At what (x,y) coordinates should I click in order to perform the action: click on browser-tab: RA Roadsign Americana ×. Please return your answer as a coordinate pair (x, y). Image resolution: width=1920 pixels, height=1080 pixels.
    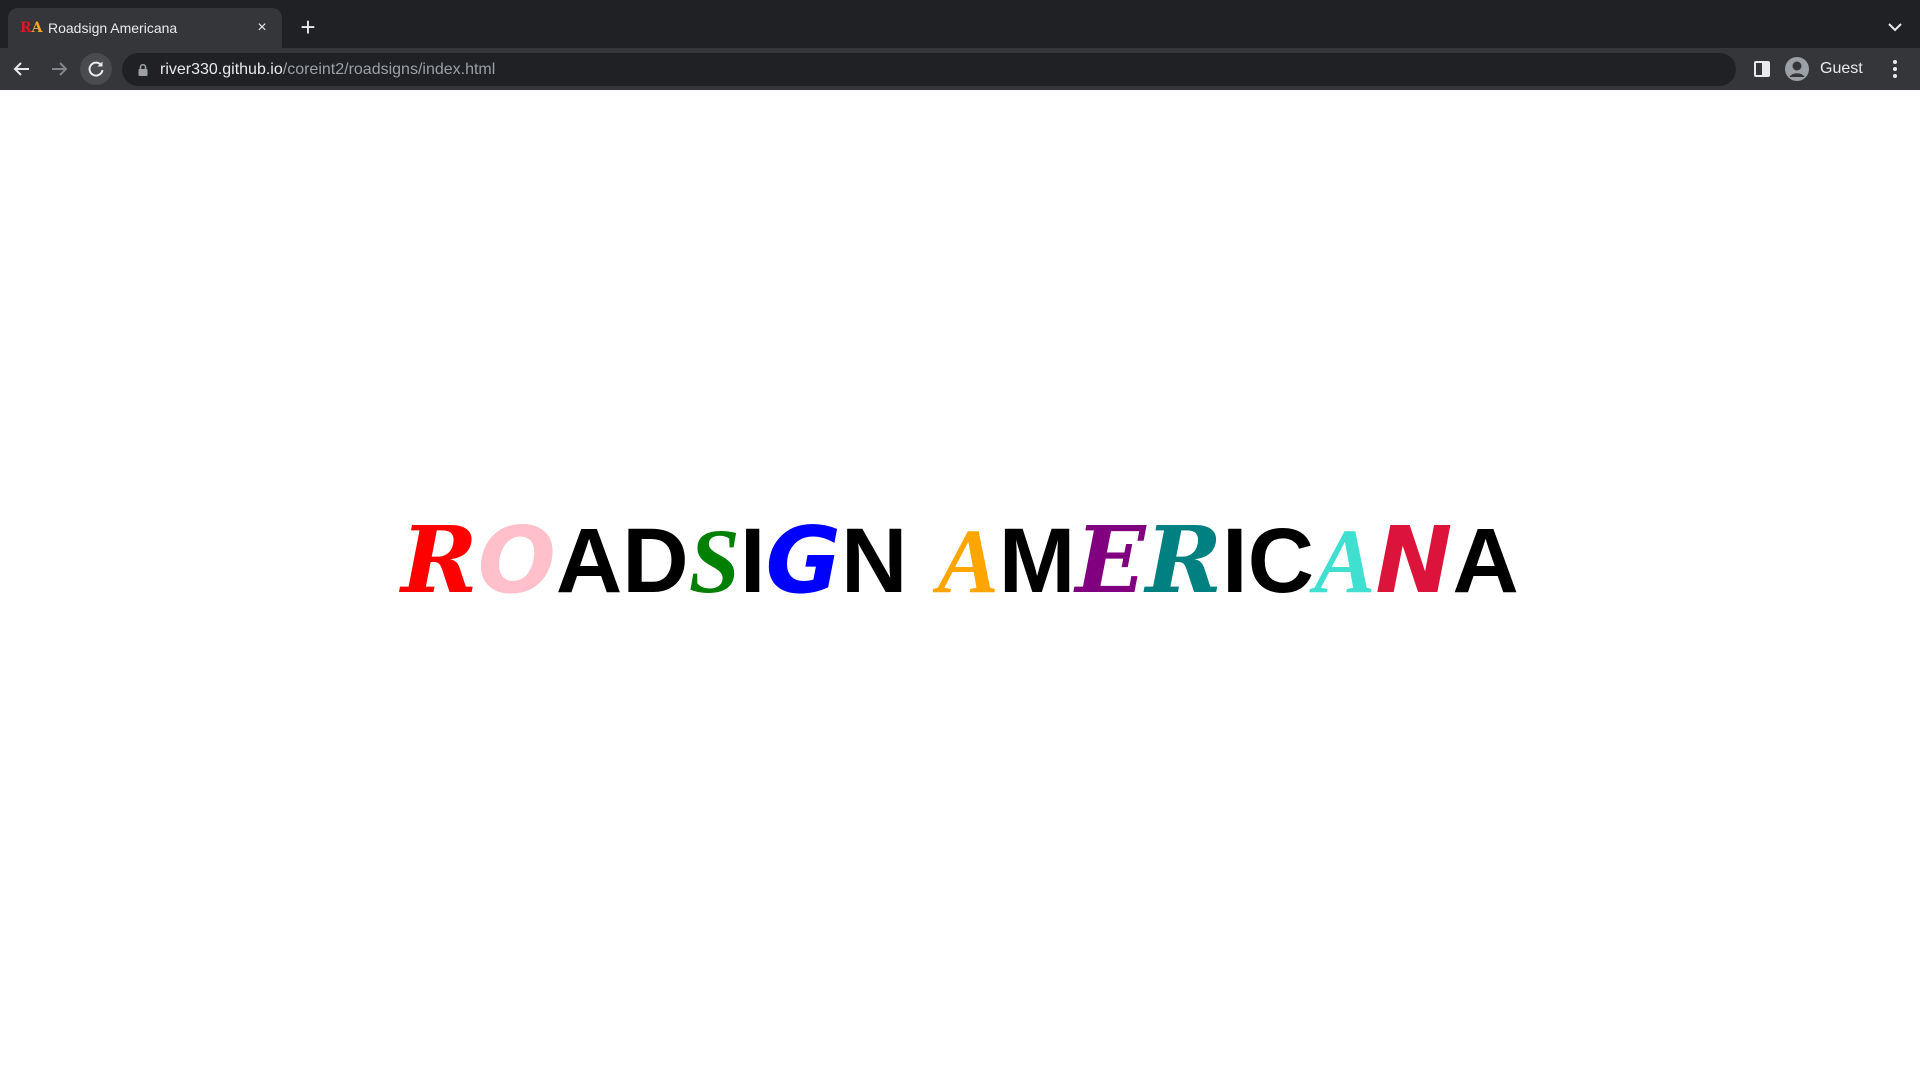
    Looking at the image, I should click on (145, 28).